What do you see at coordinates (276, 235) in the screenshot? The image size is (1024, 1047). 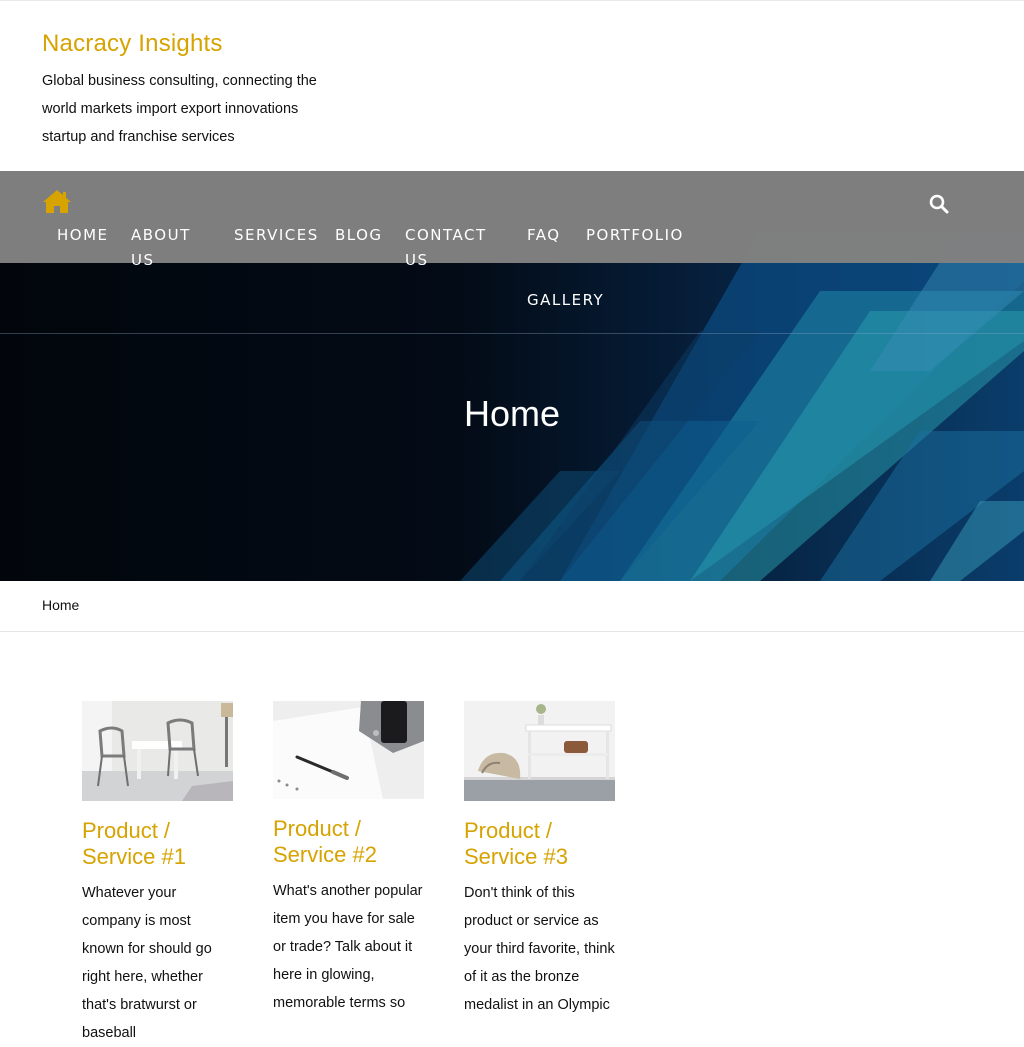 I see `nav-item-services: SERVICES` at bounding box center [276, 235].